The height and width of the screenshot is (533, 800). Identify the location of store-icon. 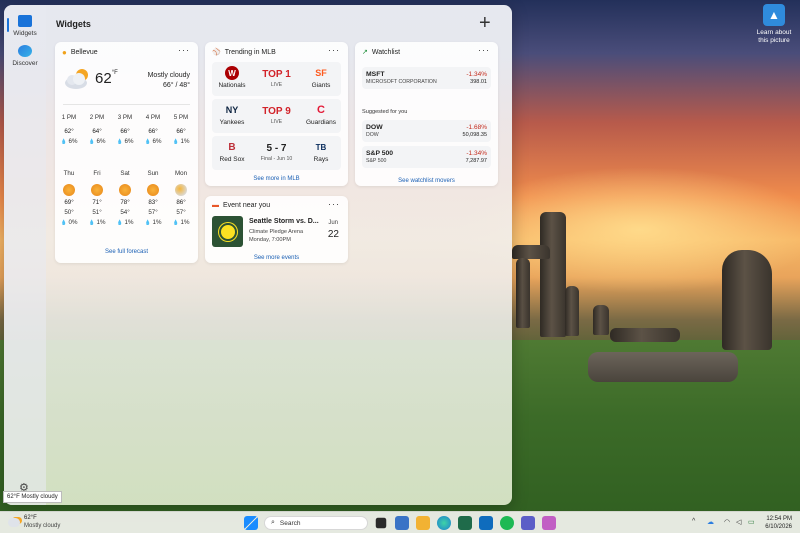
(465, 523).